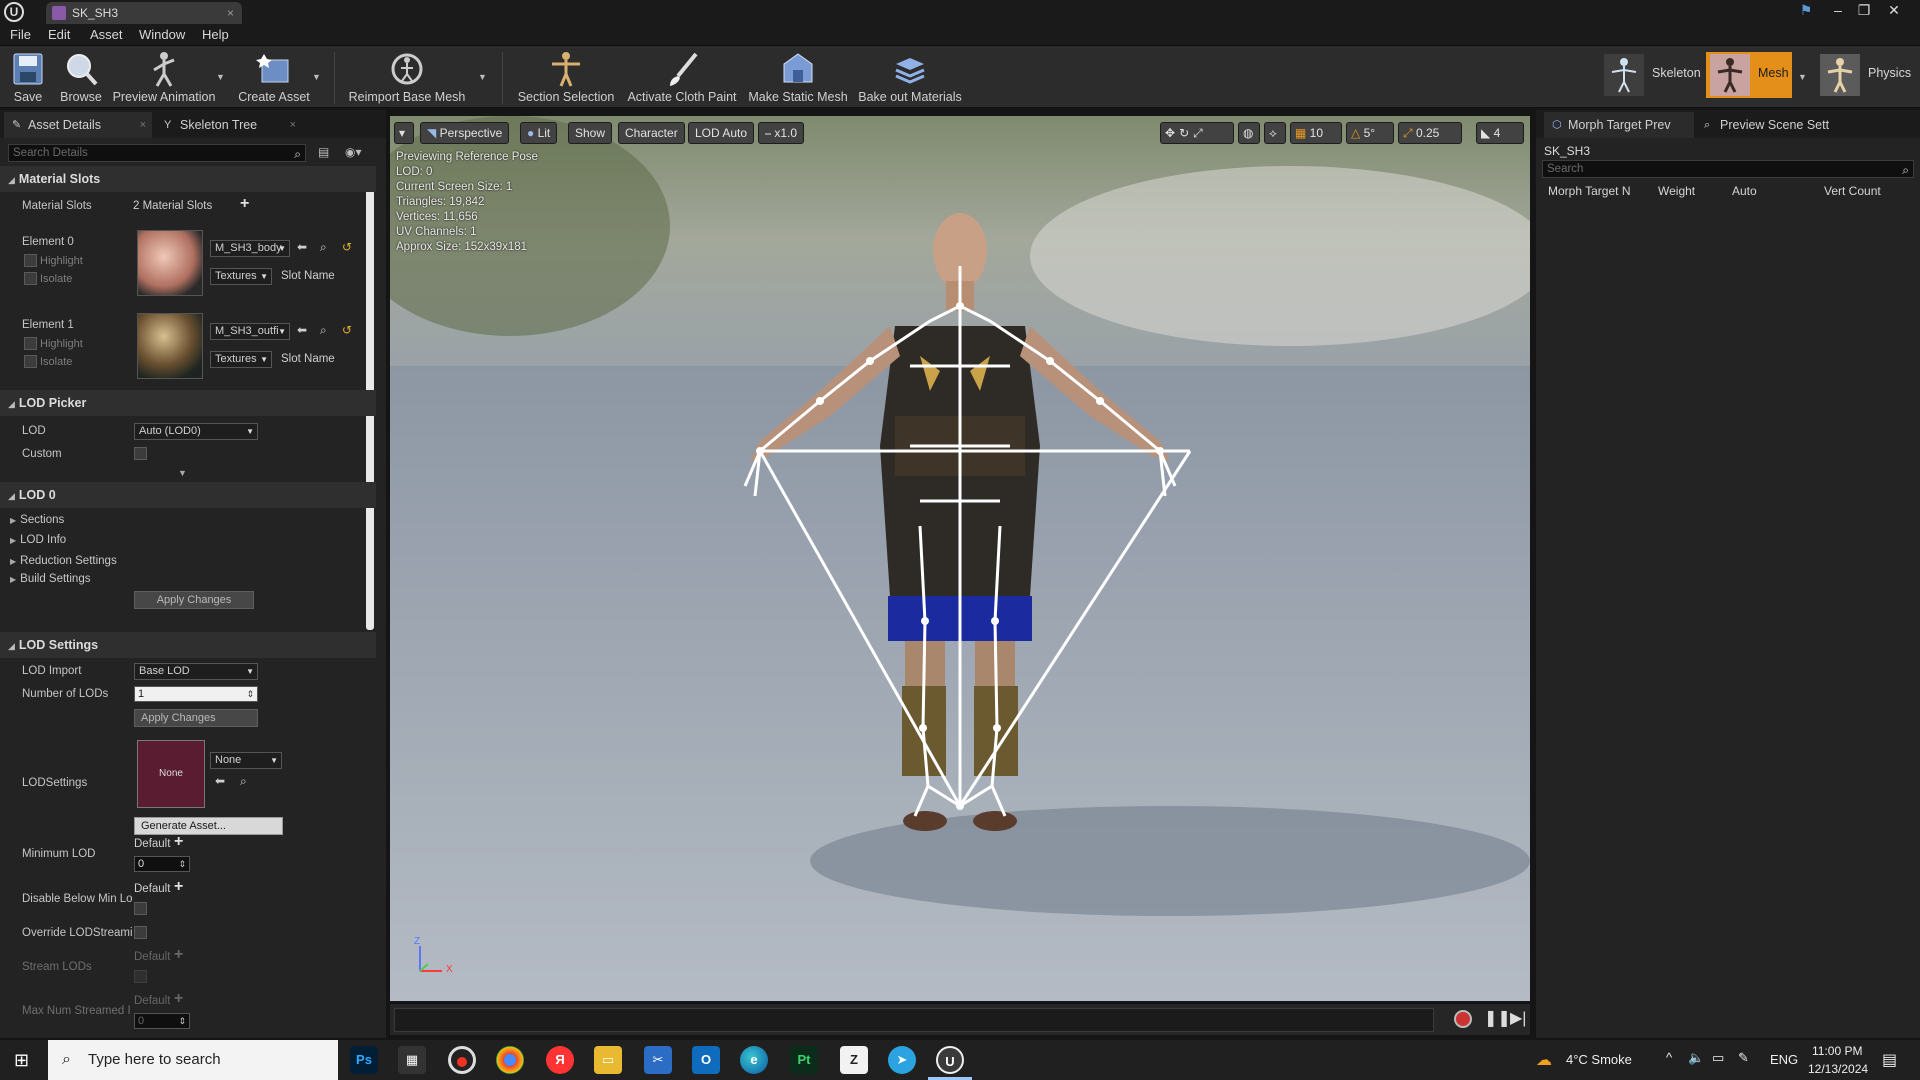 The image size is (1920, 1080). I want to click on column-weight: Weight, so click(1676, 191).